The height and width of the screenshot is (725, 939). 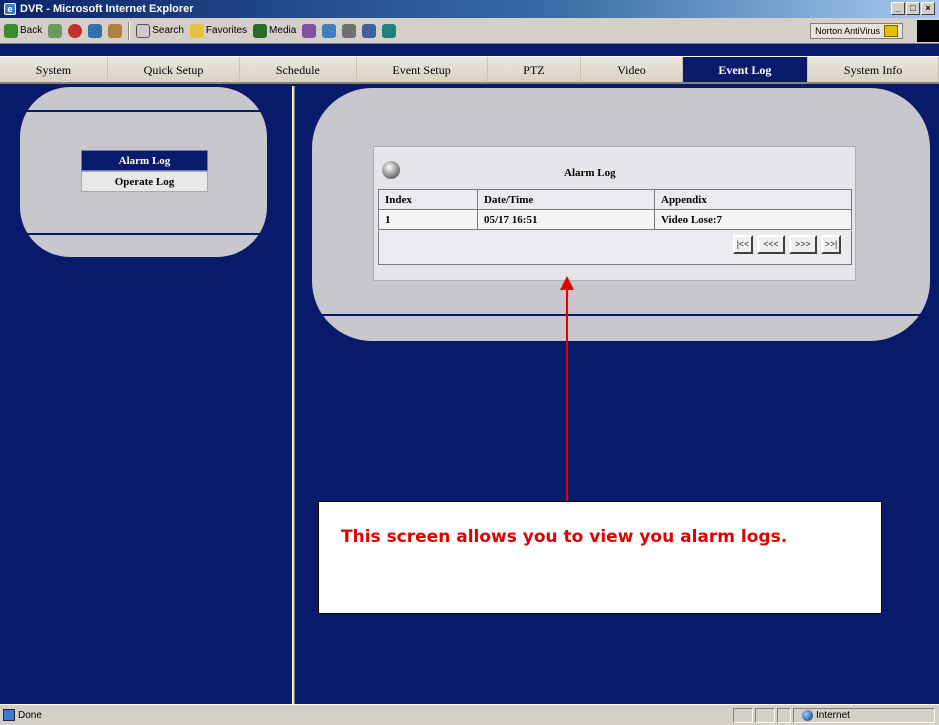 I want to click on norton-icon, so click(x=891, y=31).